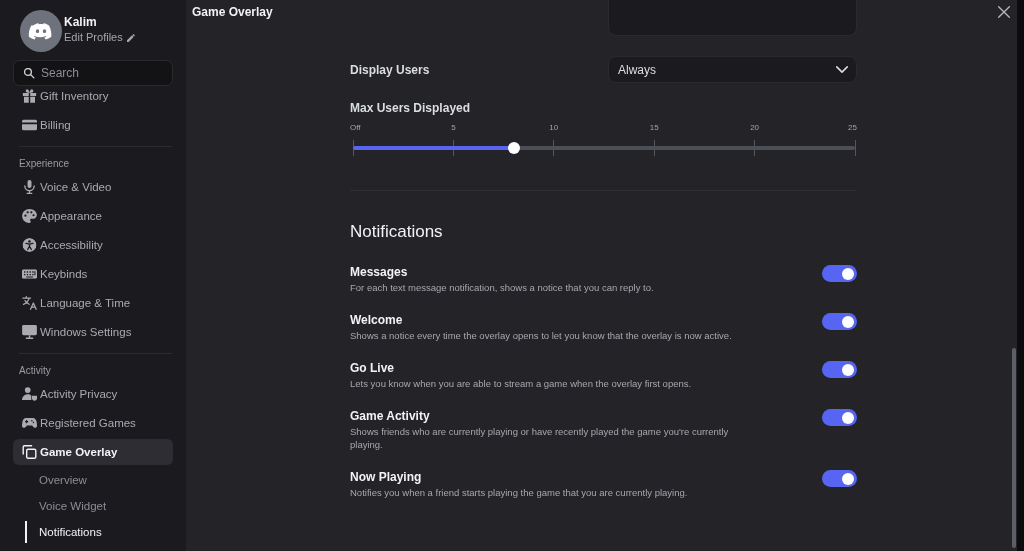 The width and height of the screenshot is (1024, 551). I want to click on username: Kalim, so click(80, 22).